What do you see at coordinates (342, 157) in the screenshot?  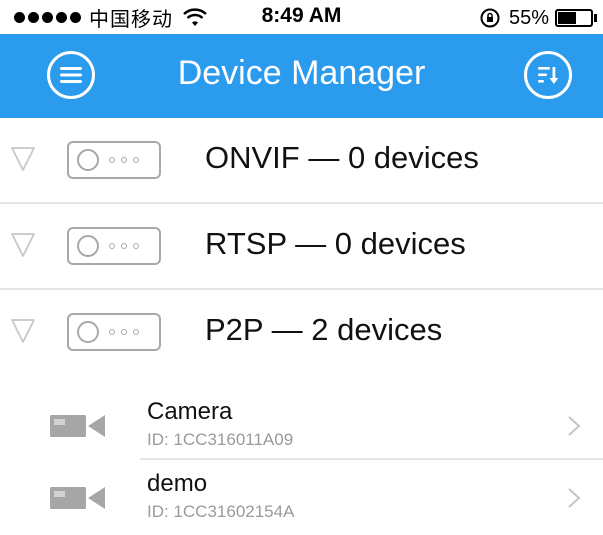 I see `group-label-onvif: ONVIF — 0 devices` at bounding box center [342, 157].